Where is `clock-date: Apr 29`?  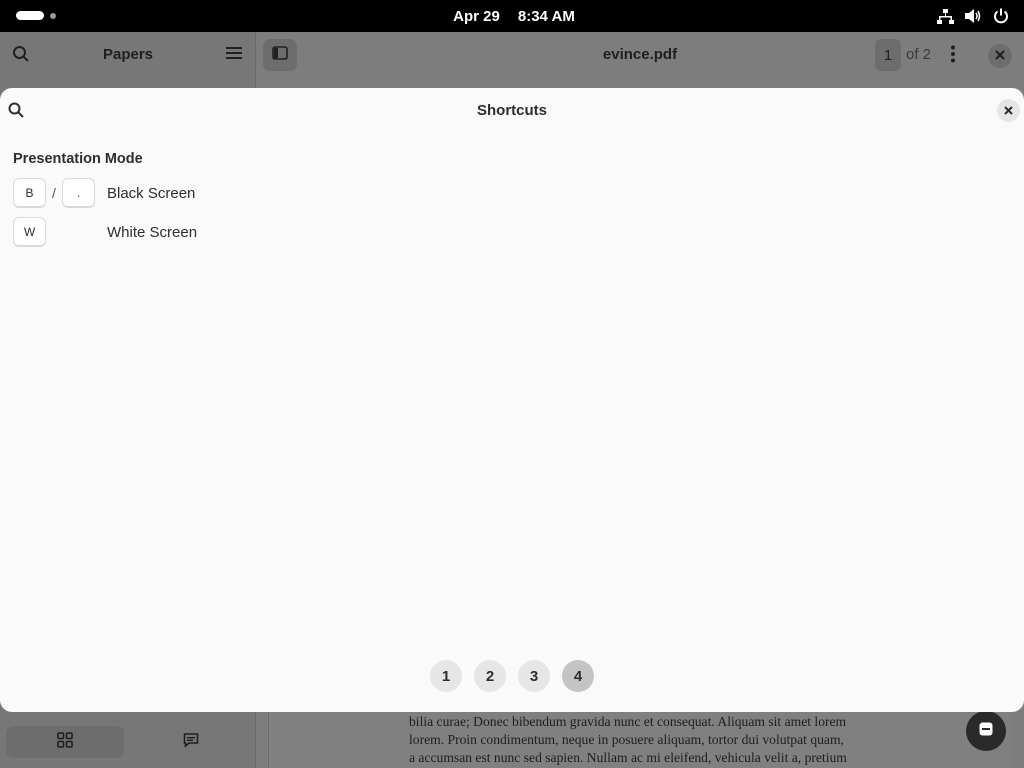
clock-date: Apr 29 is located at coordinates (476, 16).